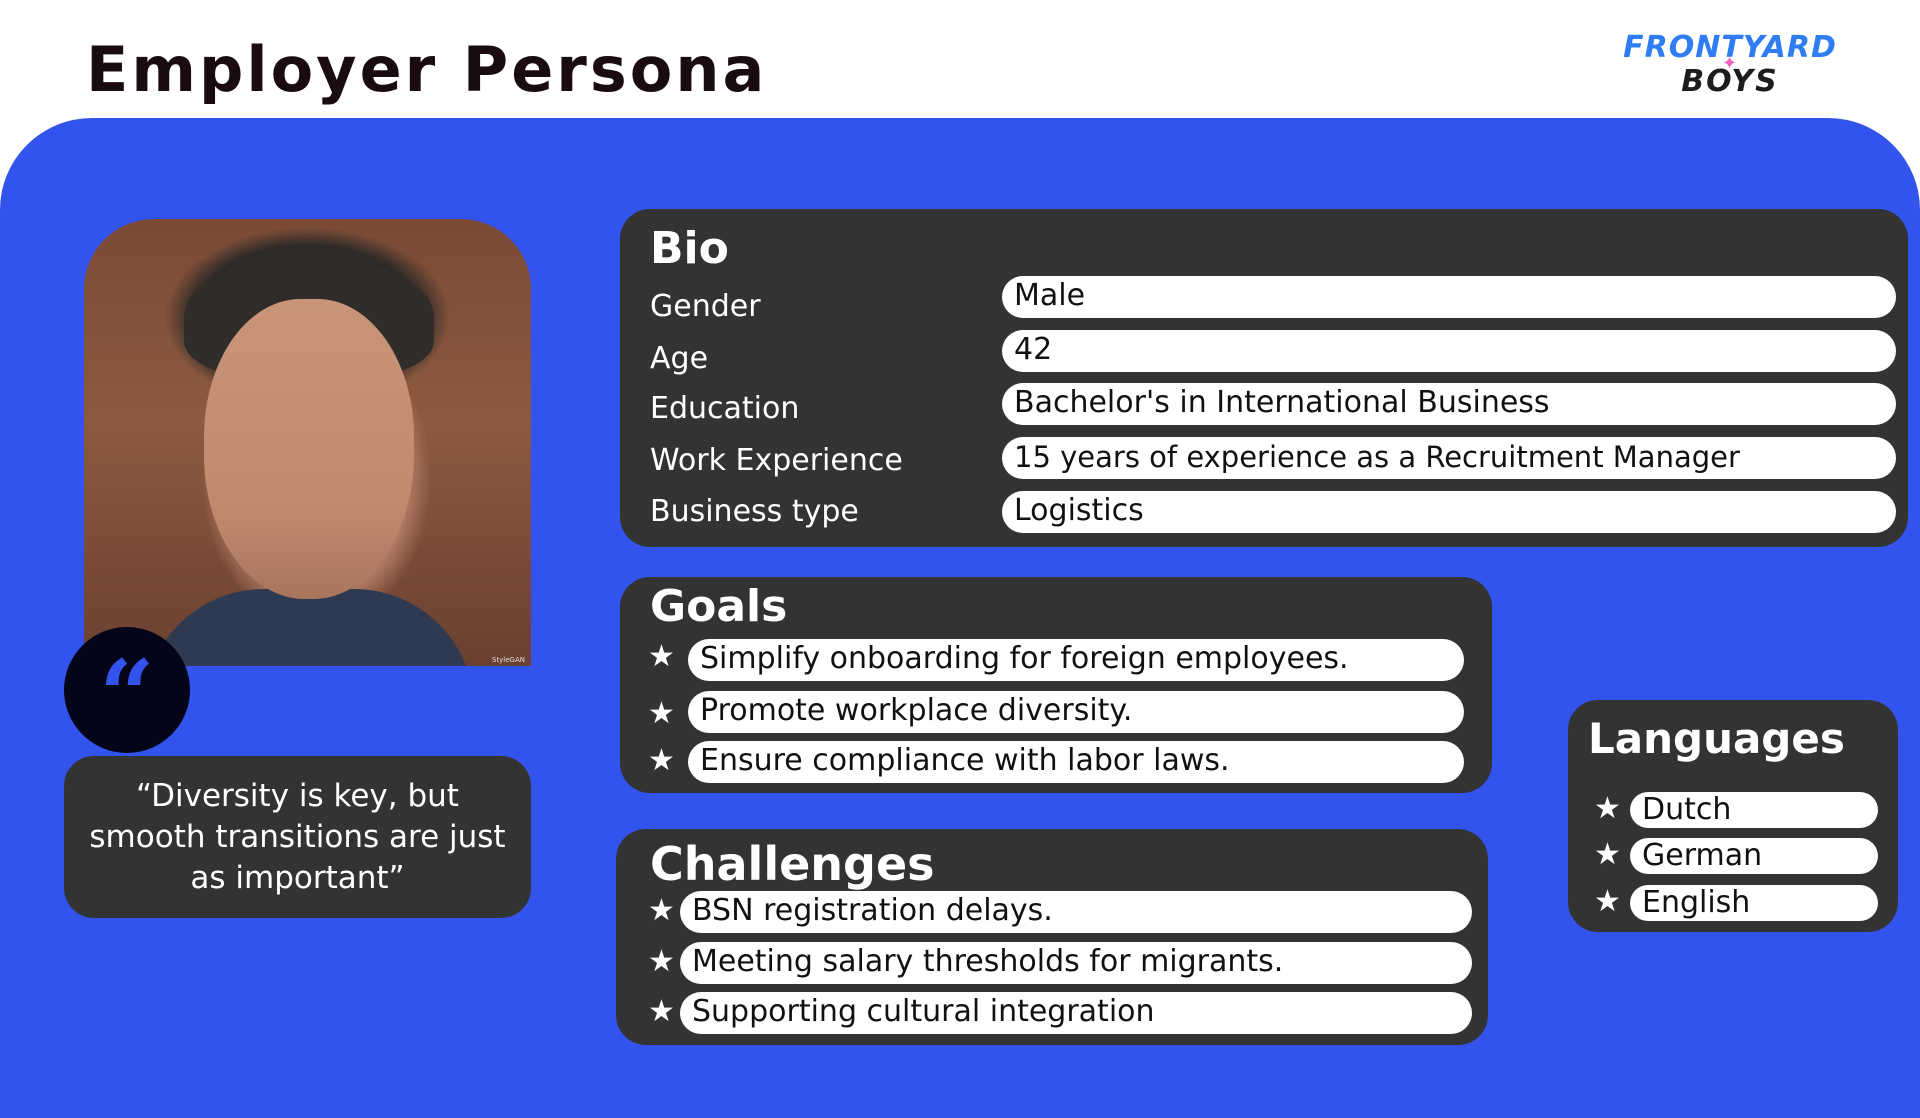 The width and height of the screenshot is (1920, 1118). I want to click on photo-credit: StyleGAN, so click(508, 660).